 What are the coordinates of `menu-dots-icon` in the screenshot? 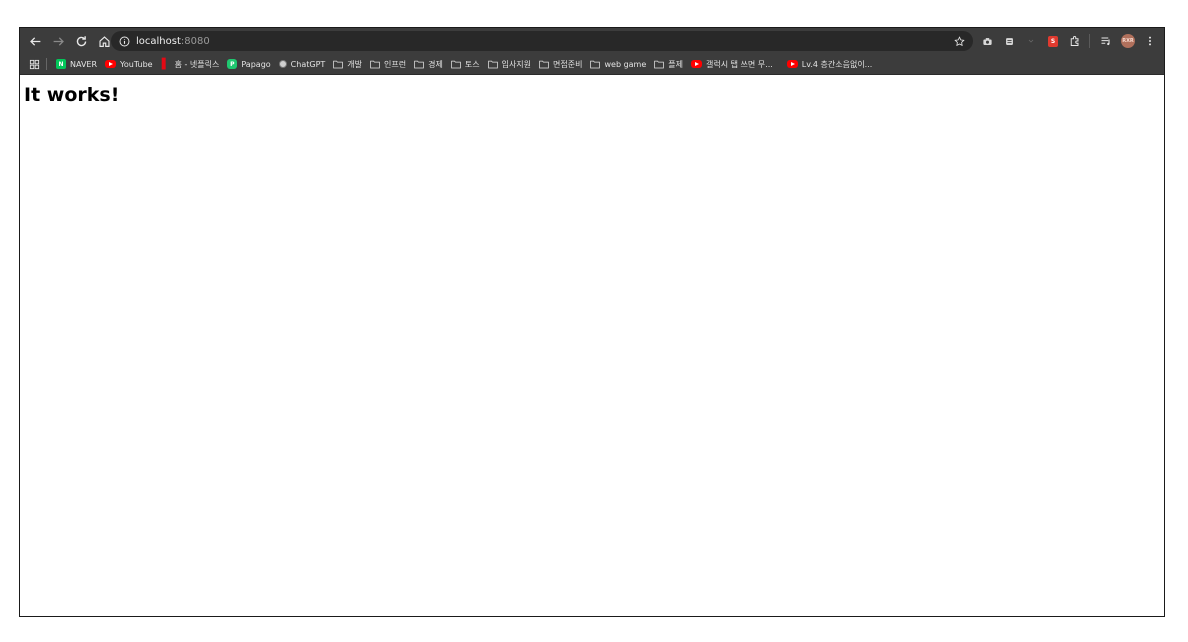 It's located at (1150, 41).